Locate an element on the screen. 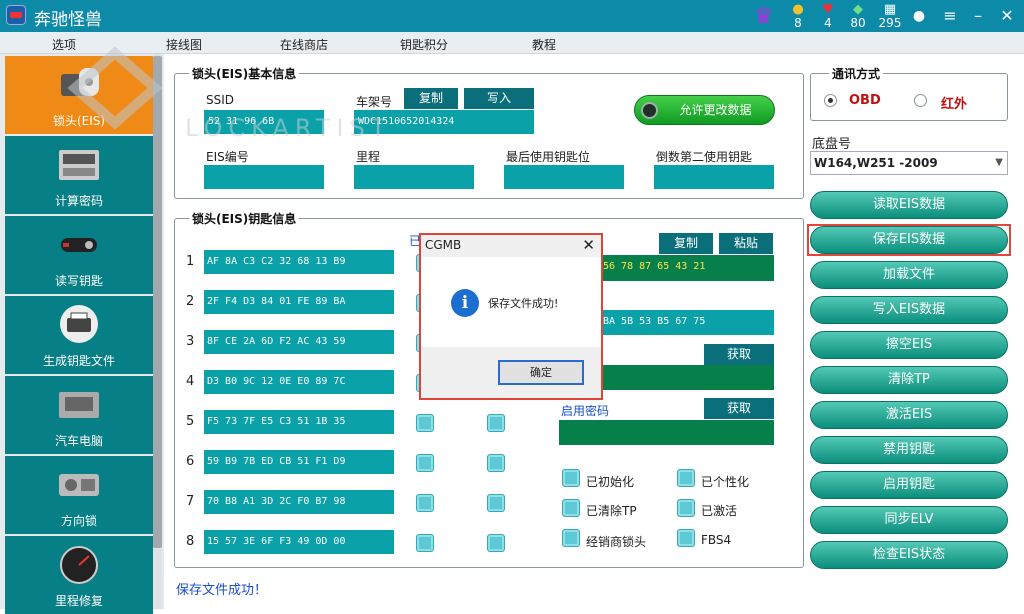 The image size is (1024, 614). write-eis-data-button: 写入EIS数据 is located at coordinates (909, 310).